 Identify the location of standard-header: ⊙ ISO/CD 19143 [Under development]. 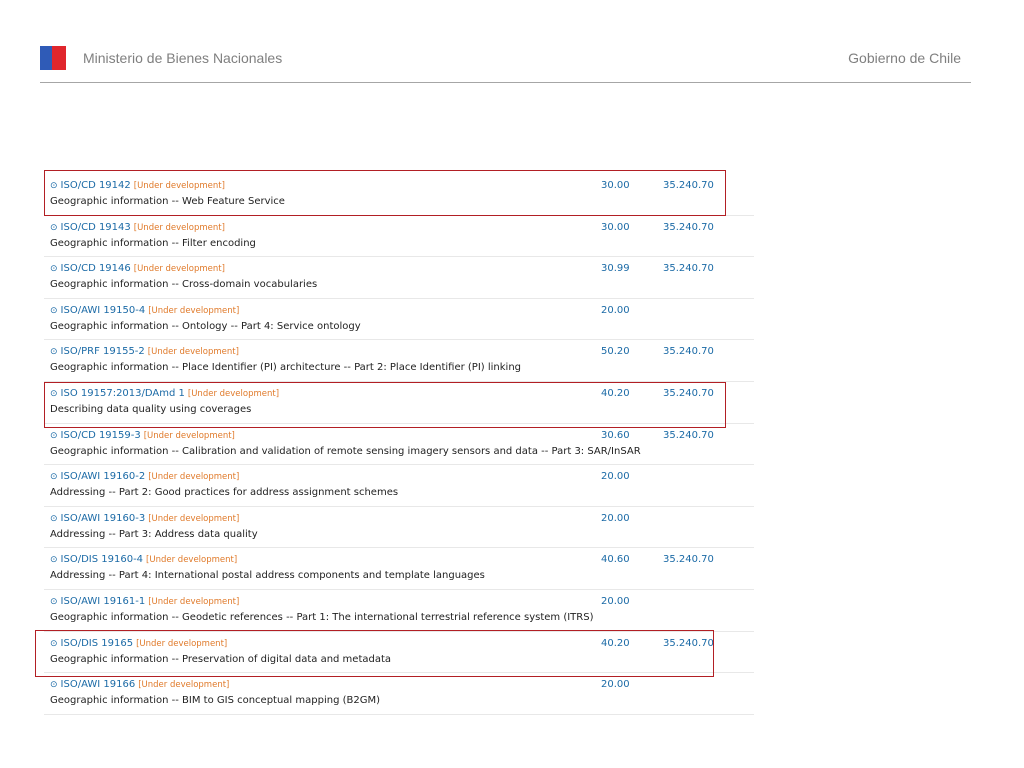
(137, 227).